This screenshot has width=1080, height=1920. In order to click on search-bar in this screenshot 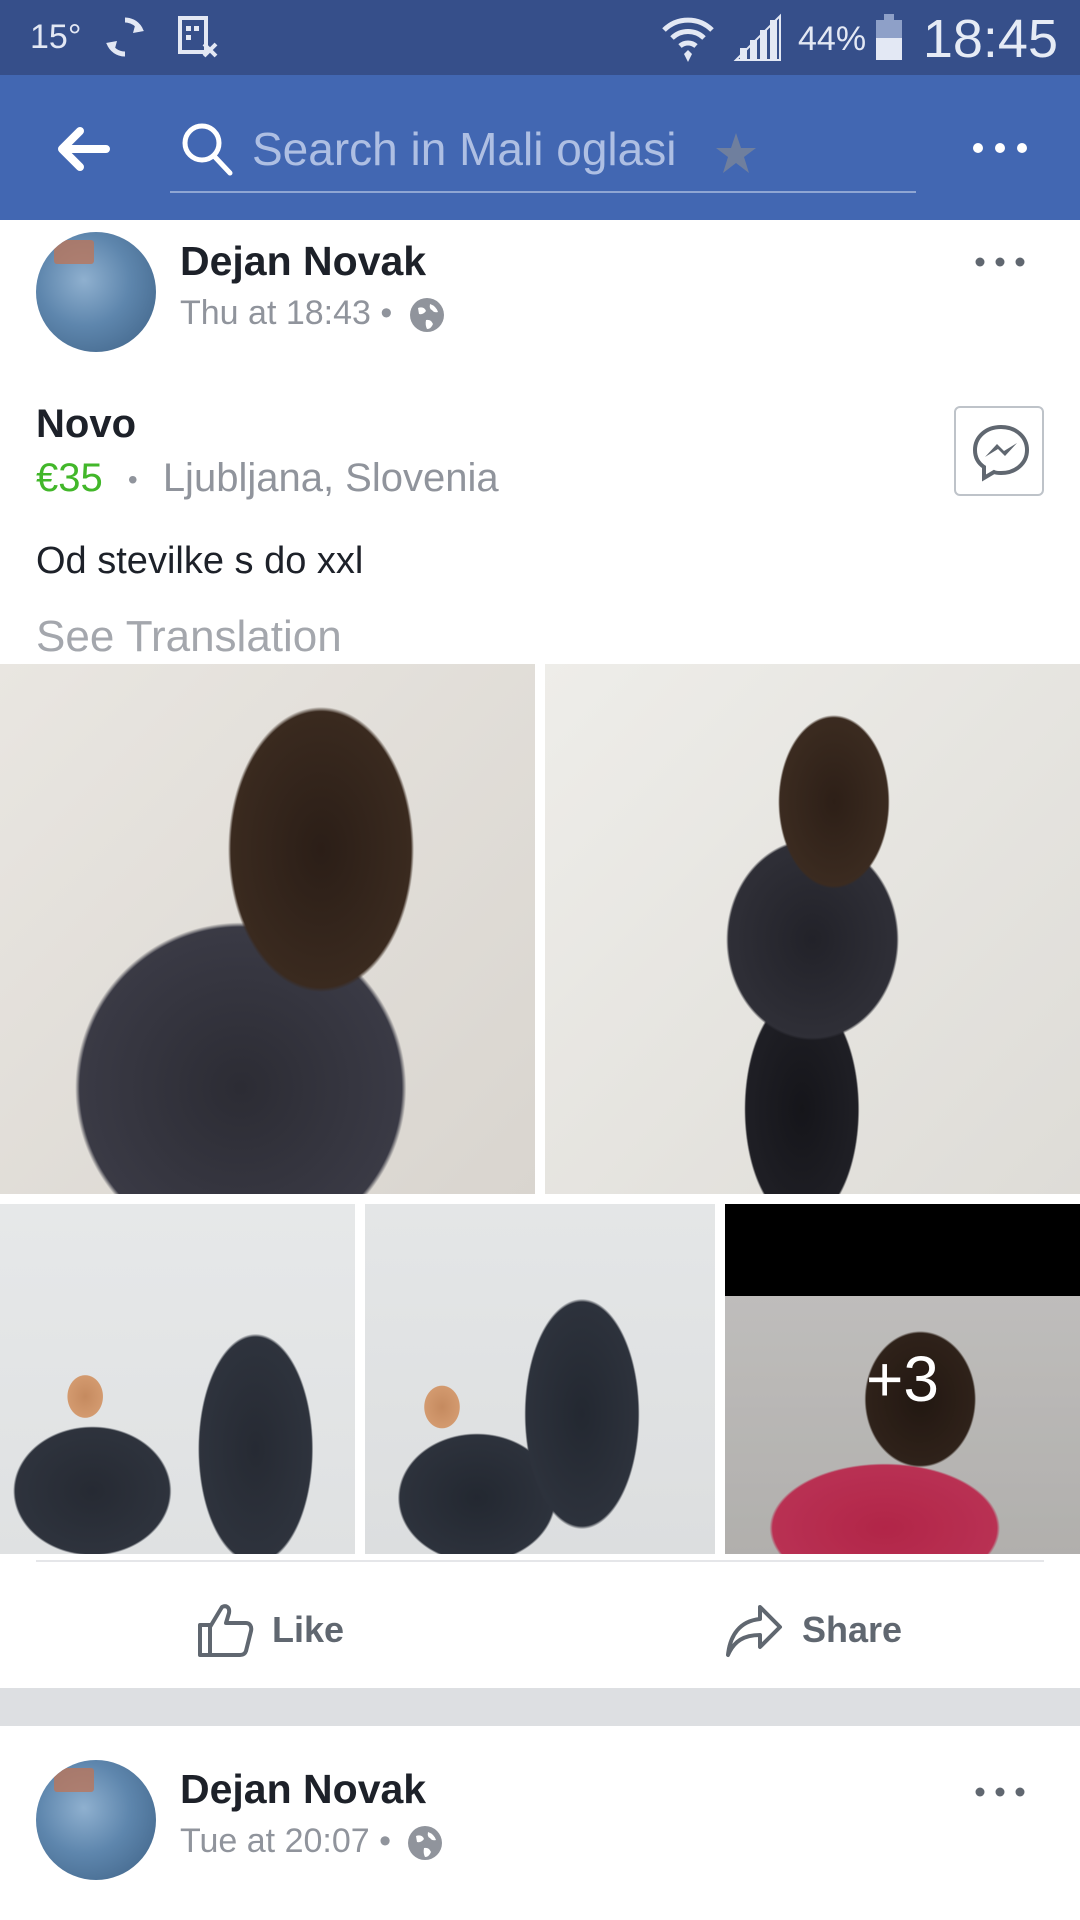, I will do `click(543, 150)`.